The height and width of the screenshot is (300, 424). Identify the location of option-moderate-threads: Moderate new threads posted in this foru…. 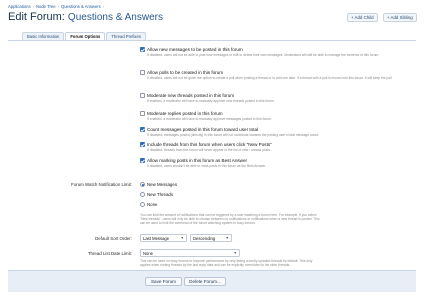
(280, 98).